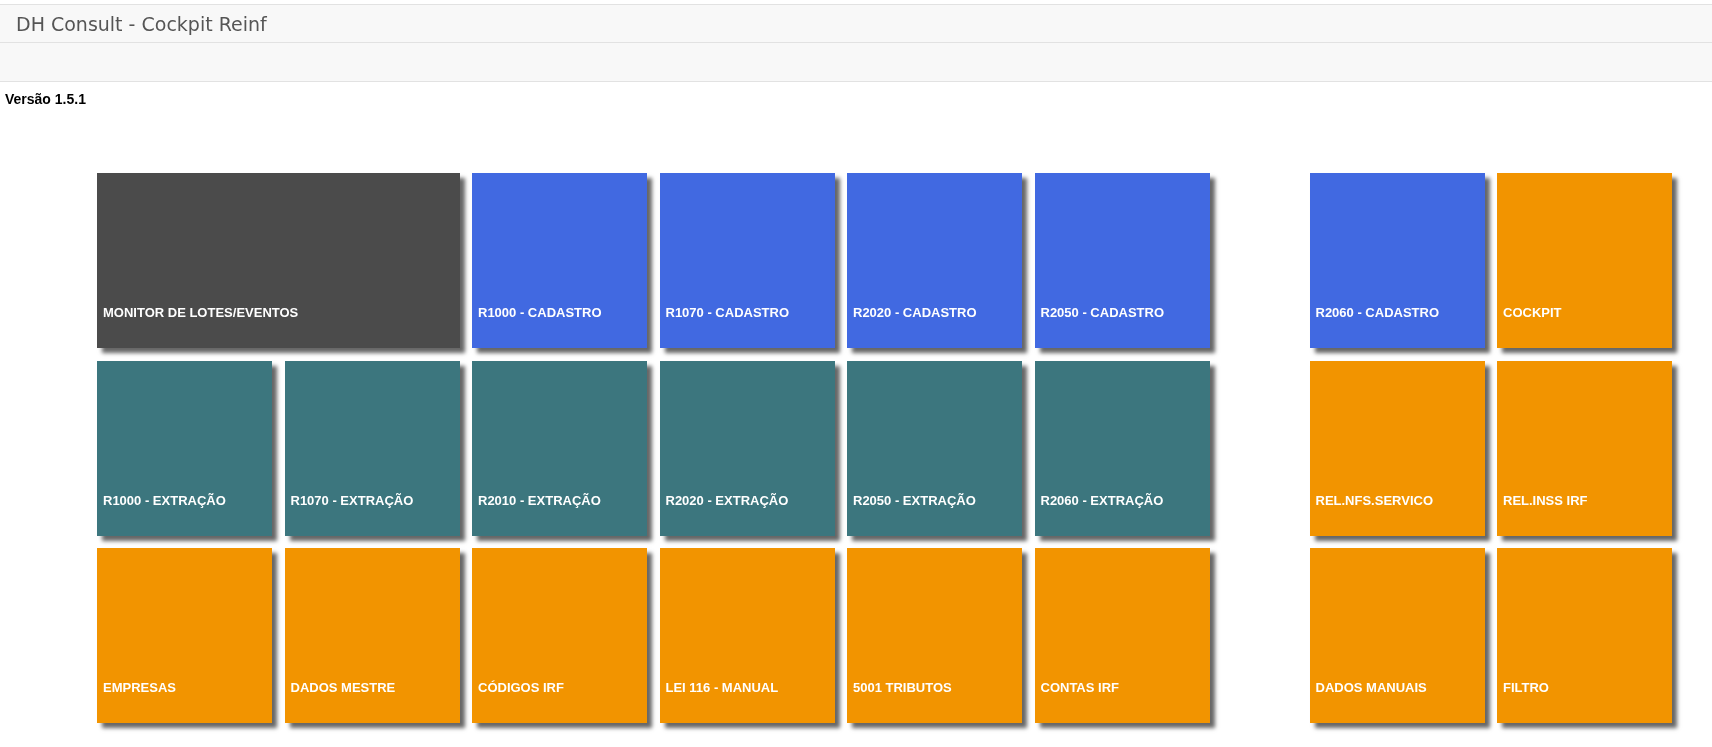  What do you see at coordinates (141, 23) in the screenshot?
I see `window-title: DH Consult - Cockpit Reinf` at bounding box center [141, 23].